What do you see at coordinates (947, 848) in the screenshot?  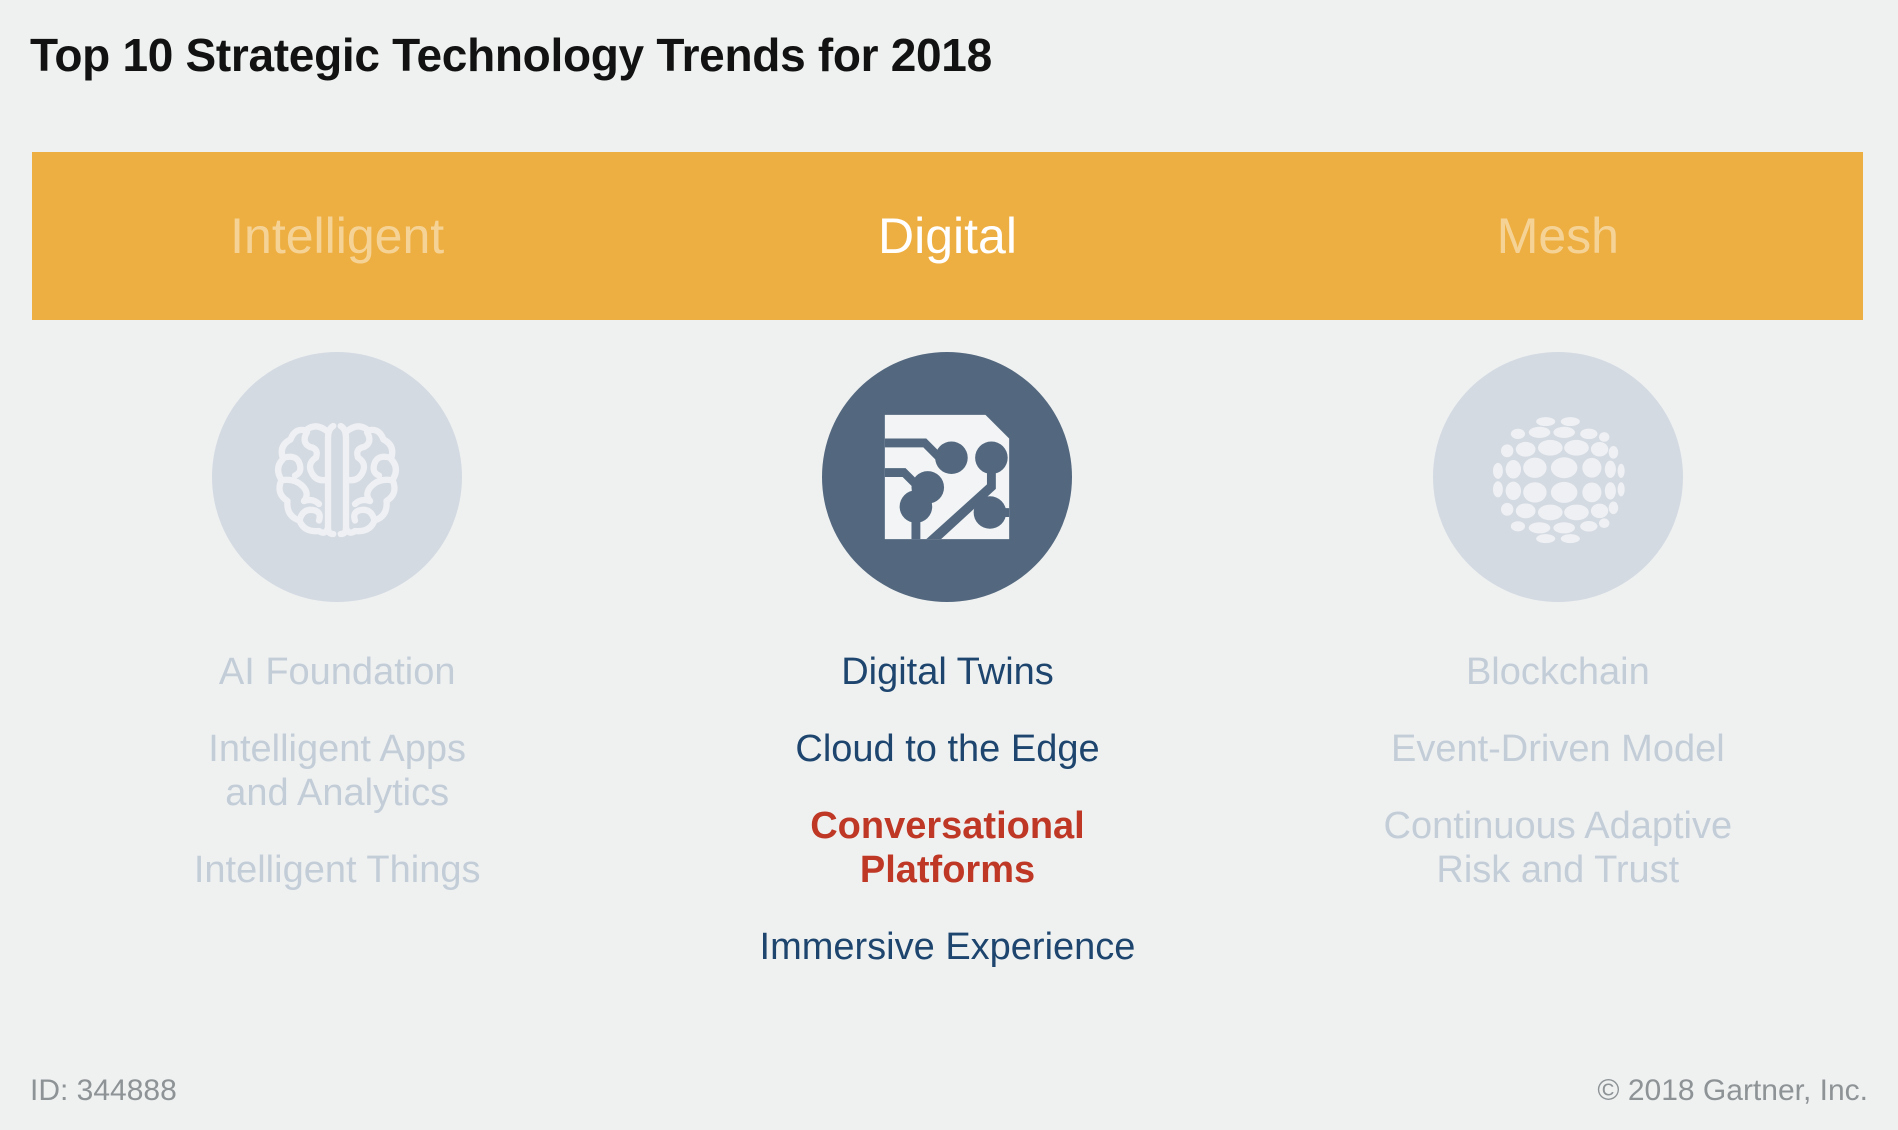 I see `trend-item-highlighted: Conversational Platforms` at bounding box center [947, 848].